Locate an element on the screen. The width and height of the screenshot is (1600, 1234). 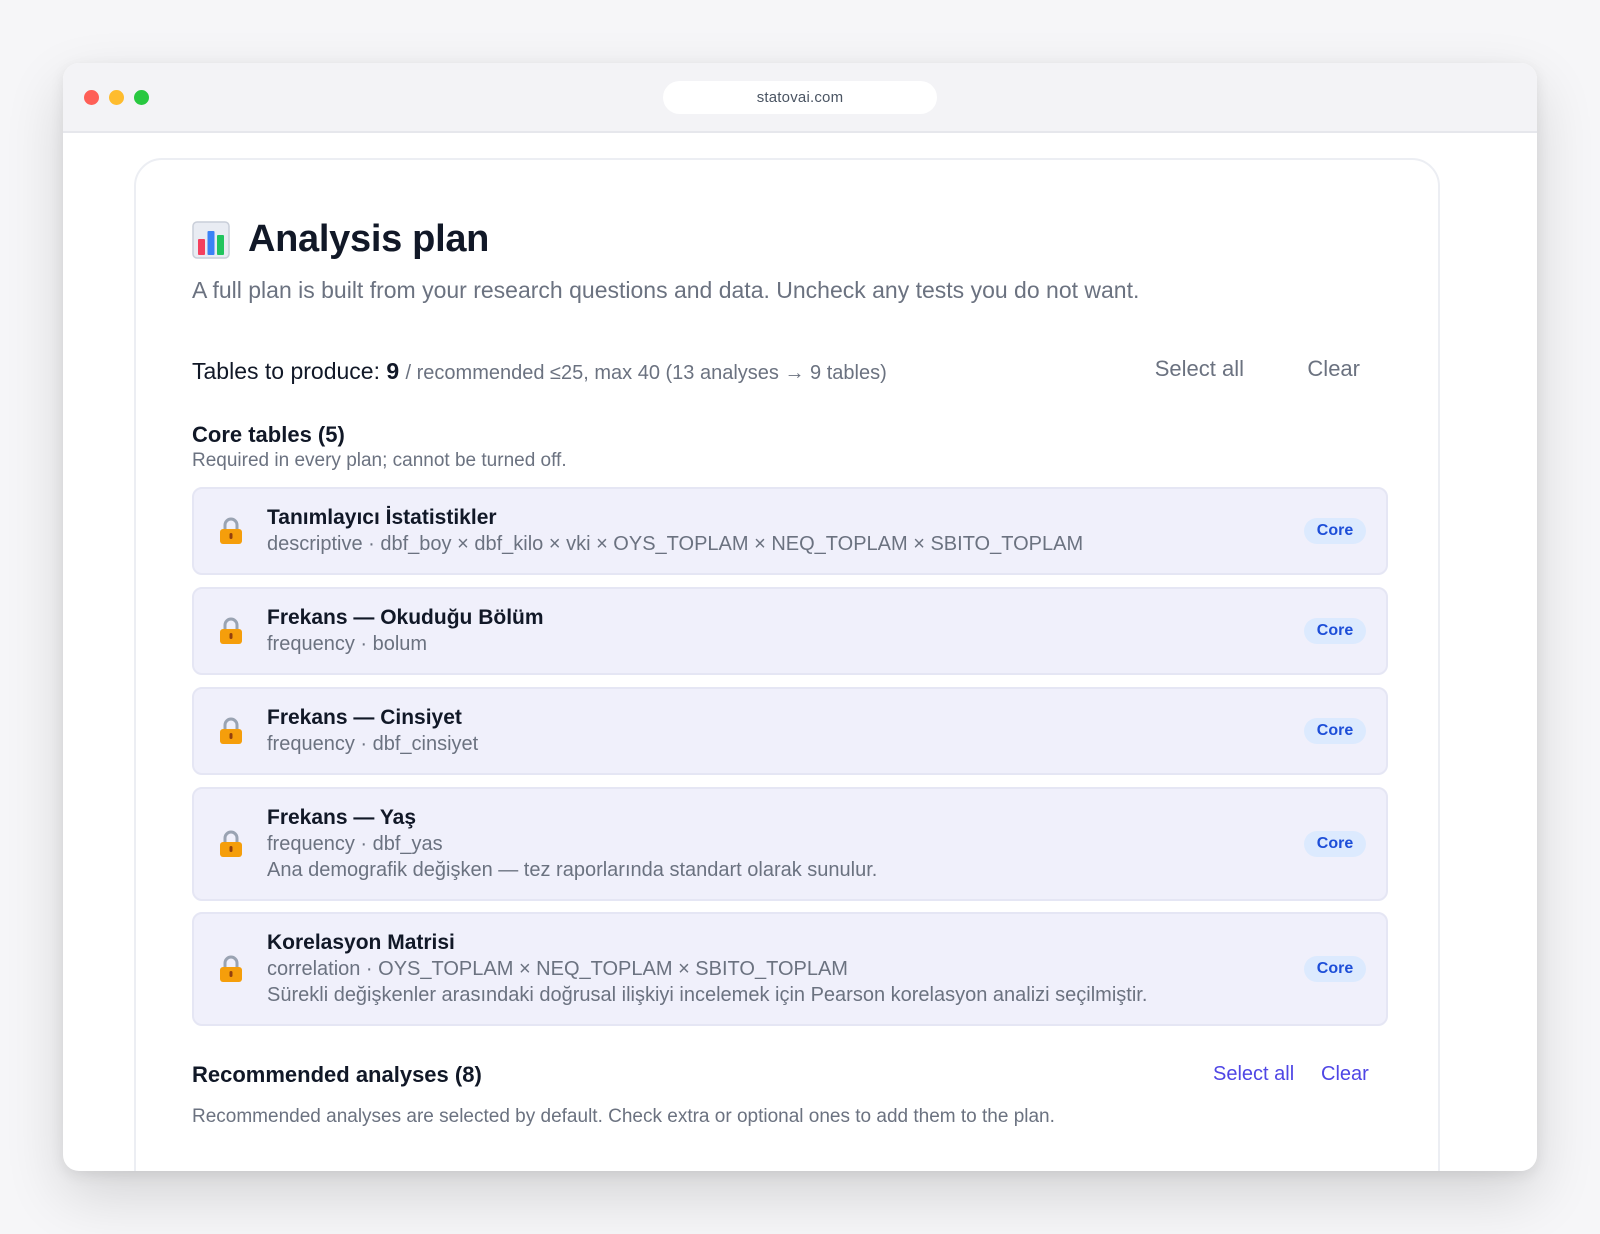
core-section-title: Core tables (5) is located at coordinates (268, 434).